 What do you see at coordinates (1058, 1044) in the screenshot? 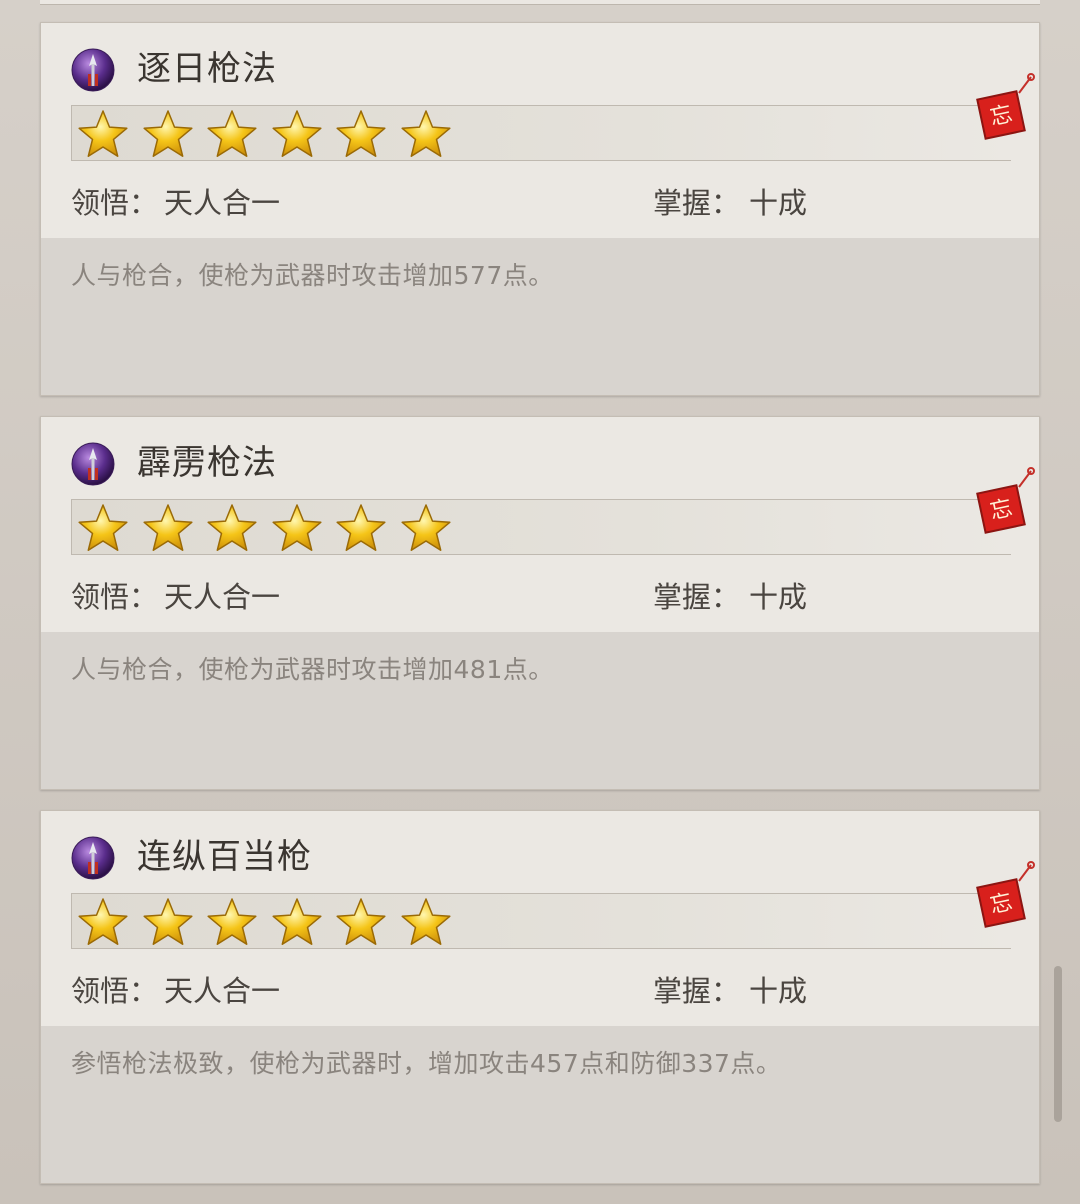
I see `scrollbar-thumb` at bounding box center [1058, 1044].